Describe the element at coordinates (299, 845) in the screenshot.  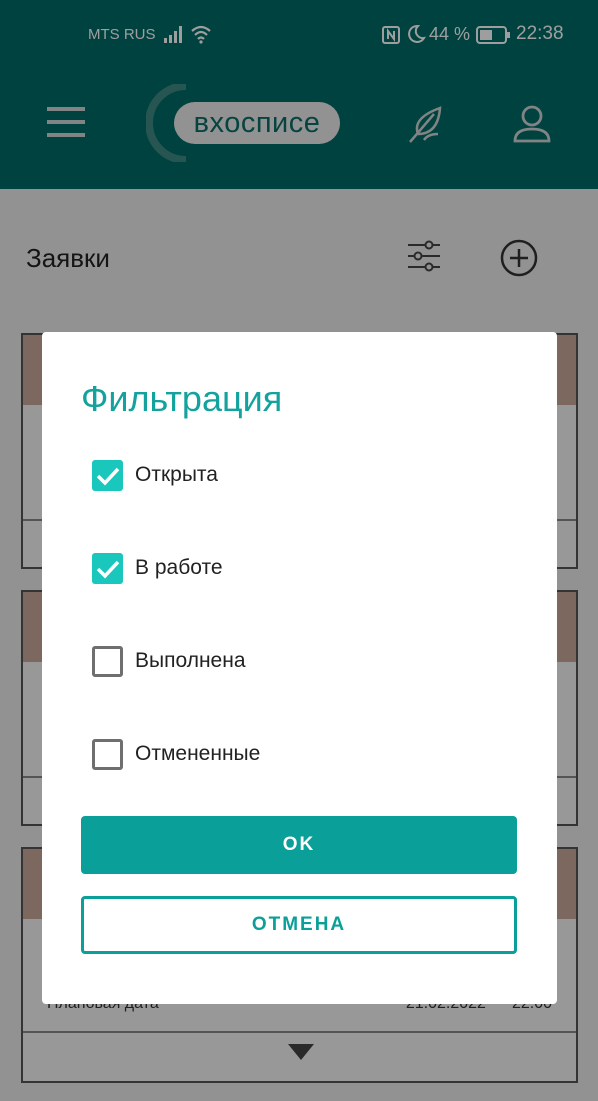
I see `ok-button: OK` at that location.